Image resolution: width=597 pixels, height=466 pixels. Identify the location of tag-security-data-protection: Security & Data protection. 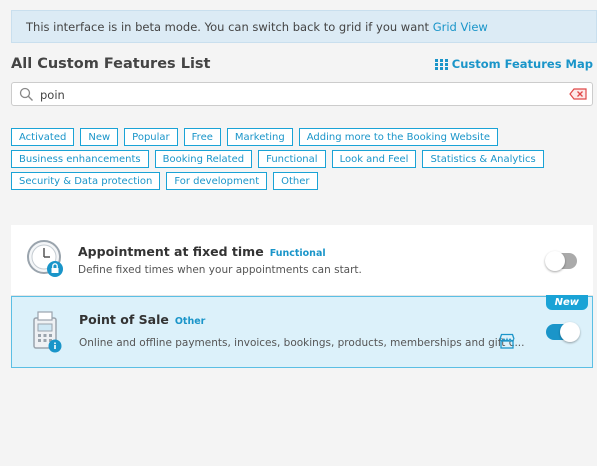
(86, 181).